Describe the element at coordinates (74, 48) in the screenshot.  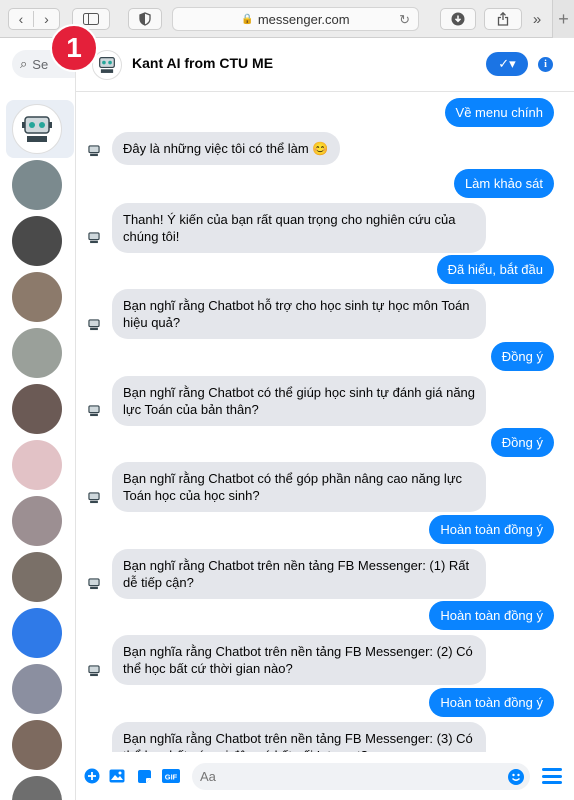
I see `step-number-badge: 1` at that location.